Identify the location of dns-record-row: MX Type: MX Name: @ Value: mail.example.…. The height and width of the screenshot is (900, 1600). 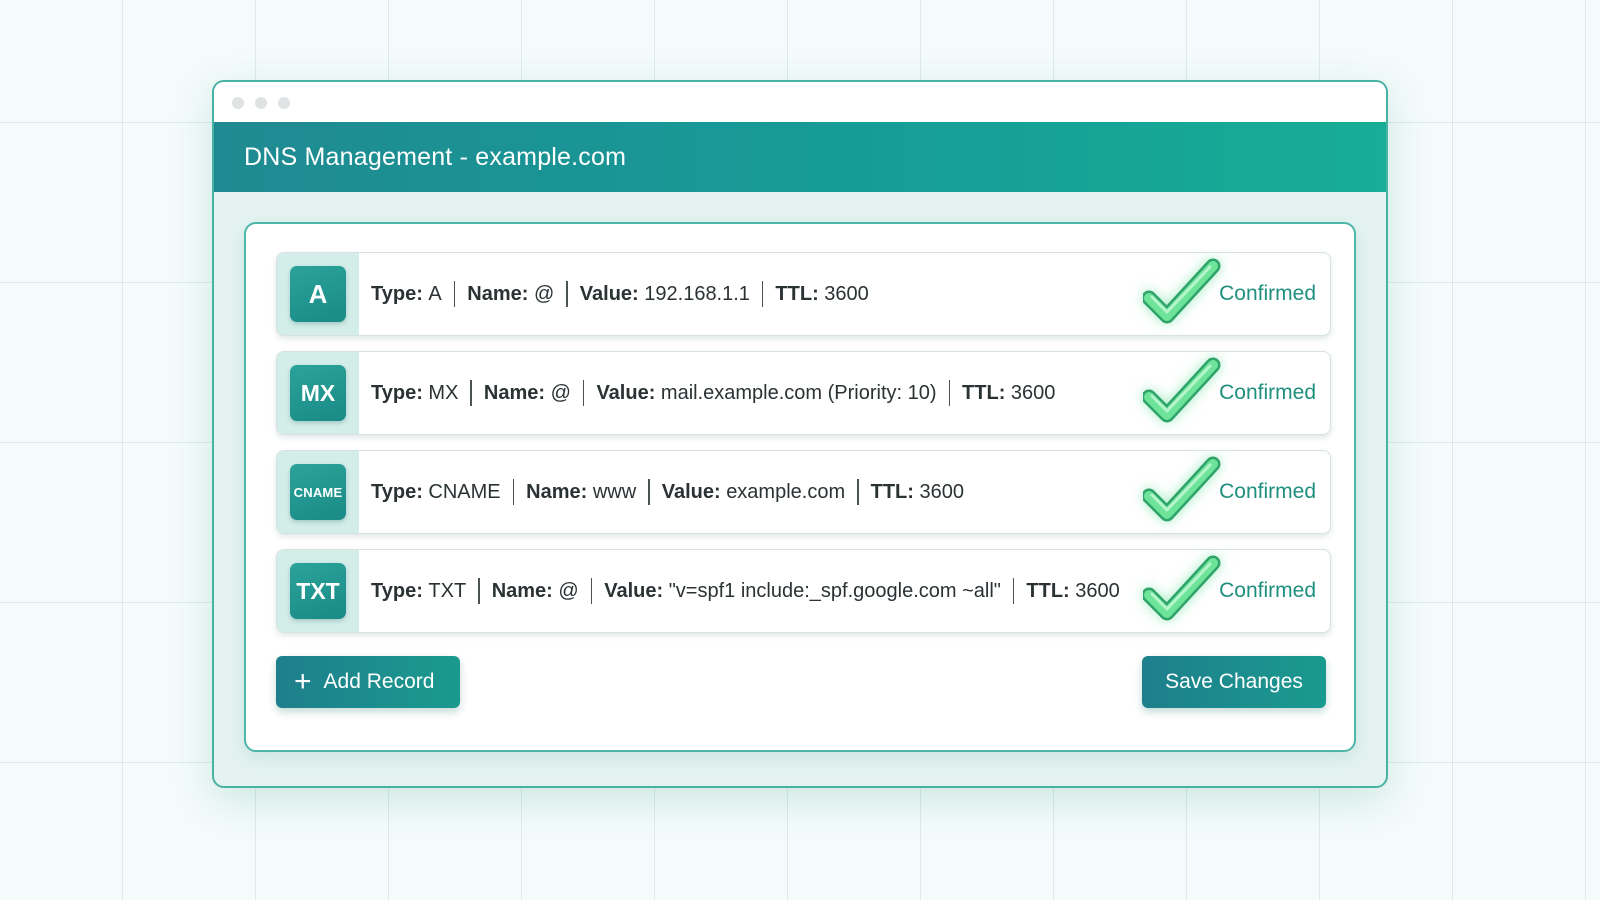
(803, 393).